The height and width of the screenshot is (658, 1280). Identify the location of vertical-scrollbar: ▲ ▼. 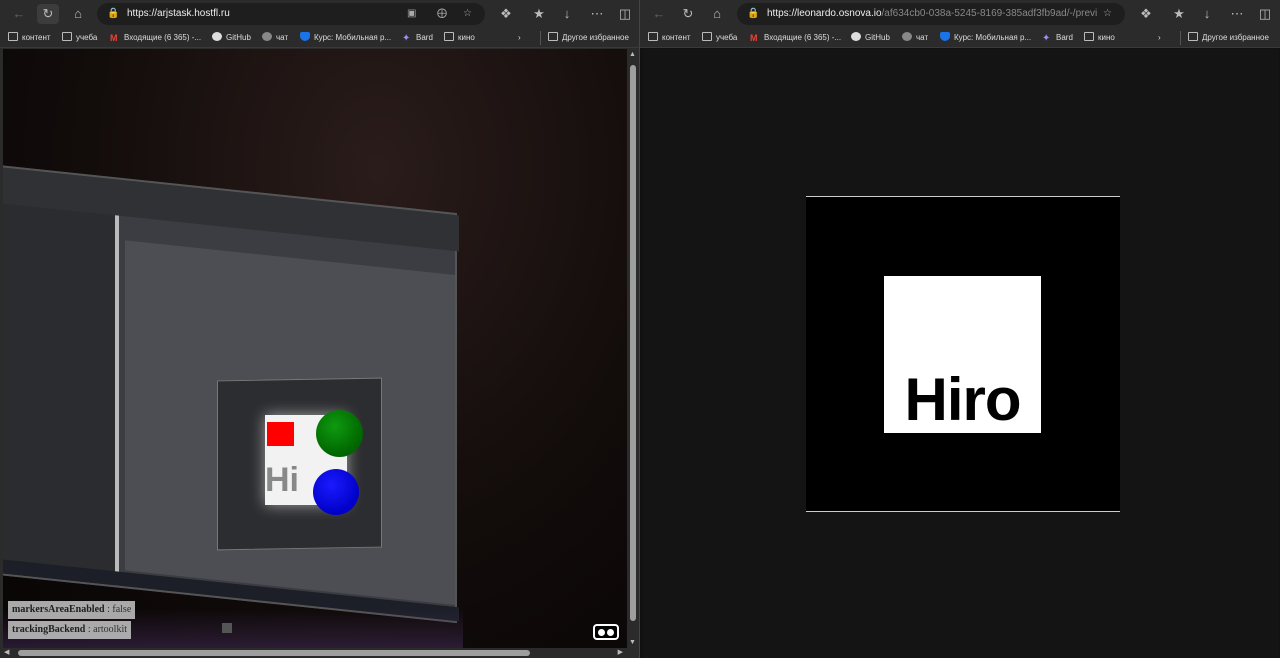
(633, 348).